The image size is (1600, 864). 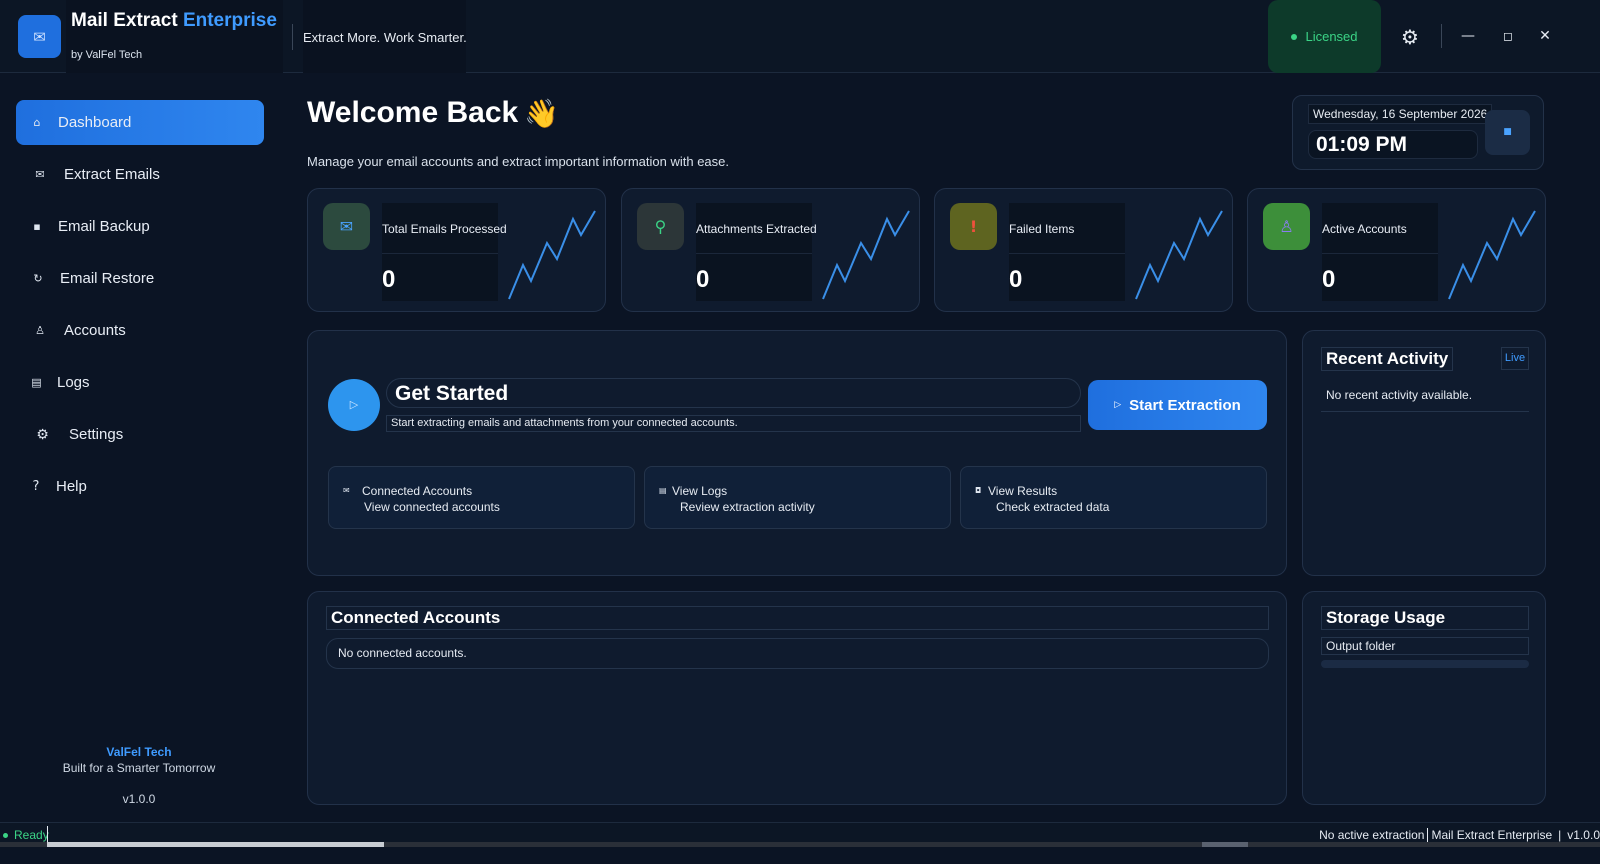 I want to click on quick-card-title: View Logs, so click(x=700, y=491).